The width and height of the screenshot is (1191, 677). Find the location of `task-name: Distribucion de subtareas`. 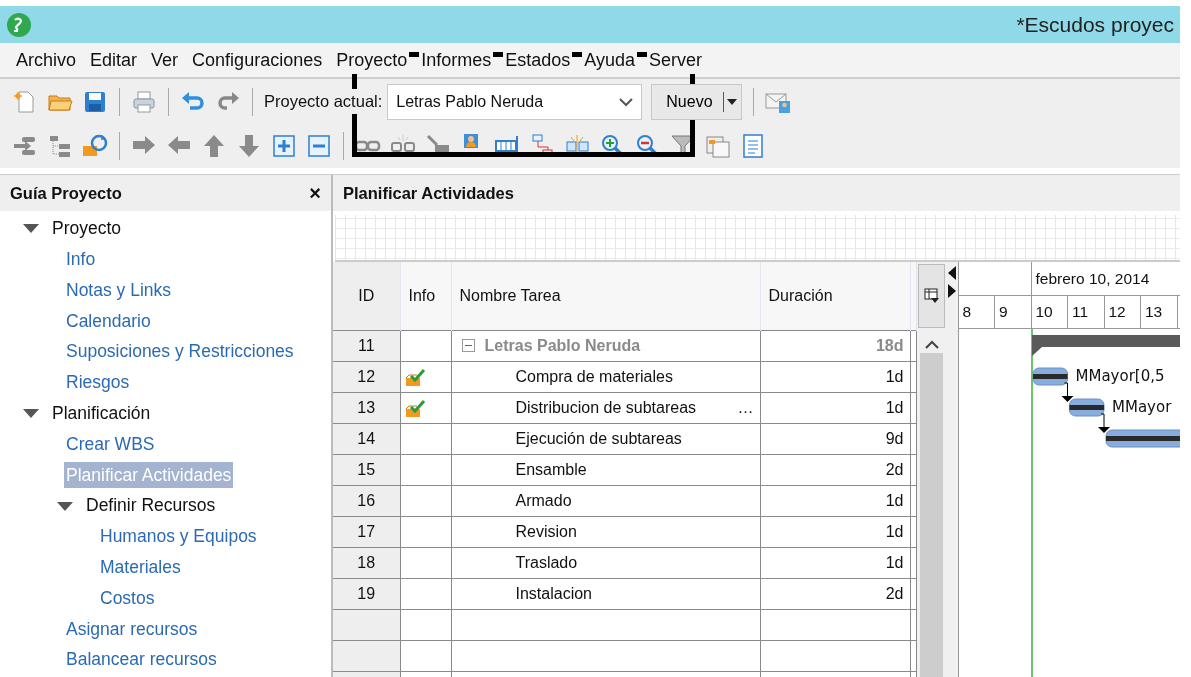

task-name: Distribucion de subtareas is located at coordinates (606, 407).